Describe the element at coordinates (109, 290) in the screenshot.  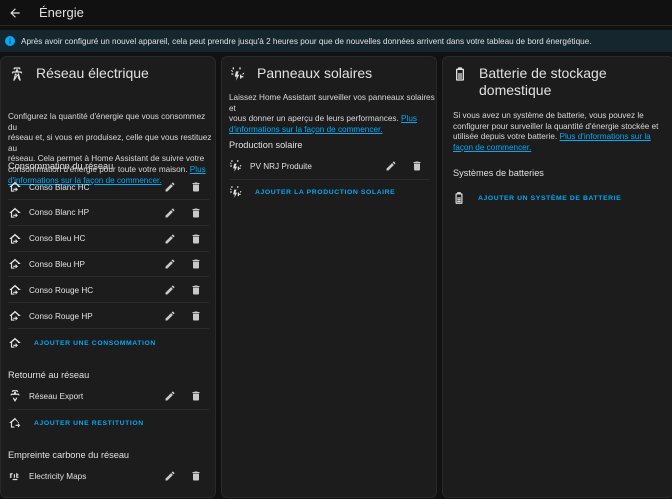
I see `list-item: Conso Rouge HC` at that location.